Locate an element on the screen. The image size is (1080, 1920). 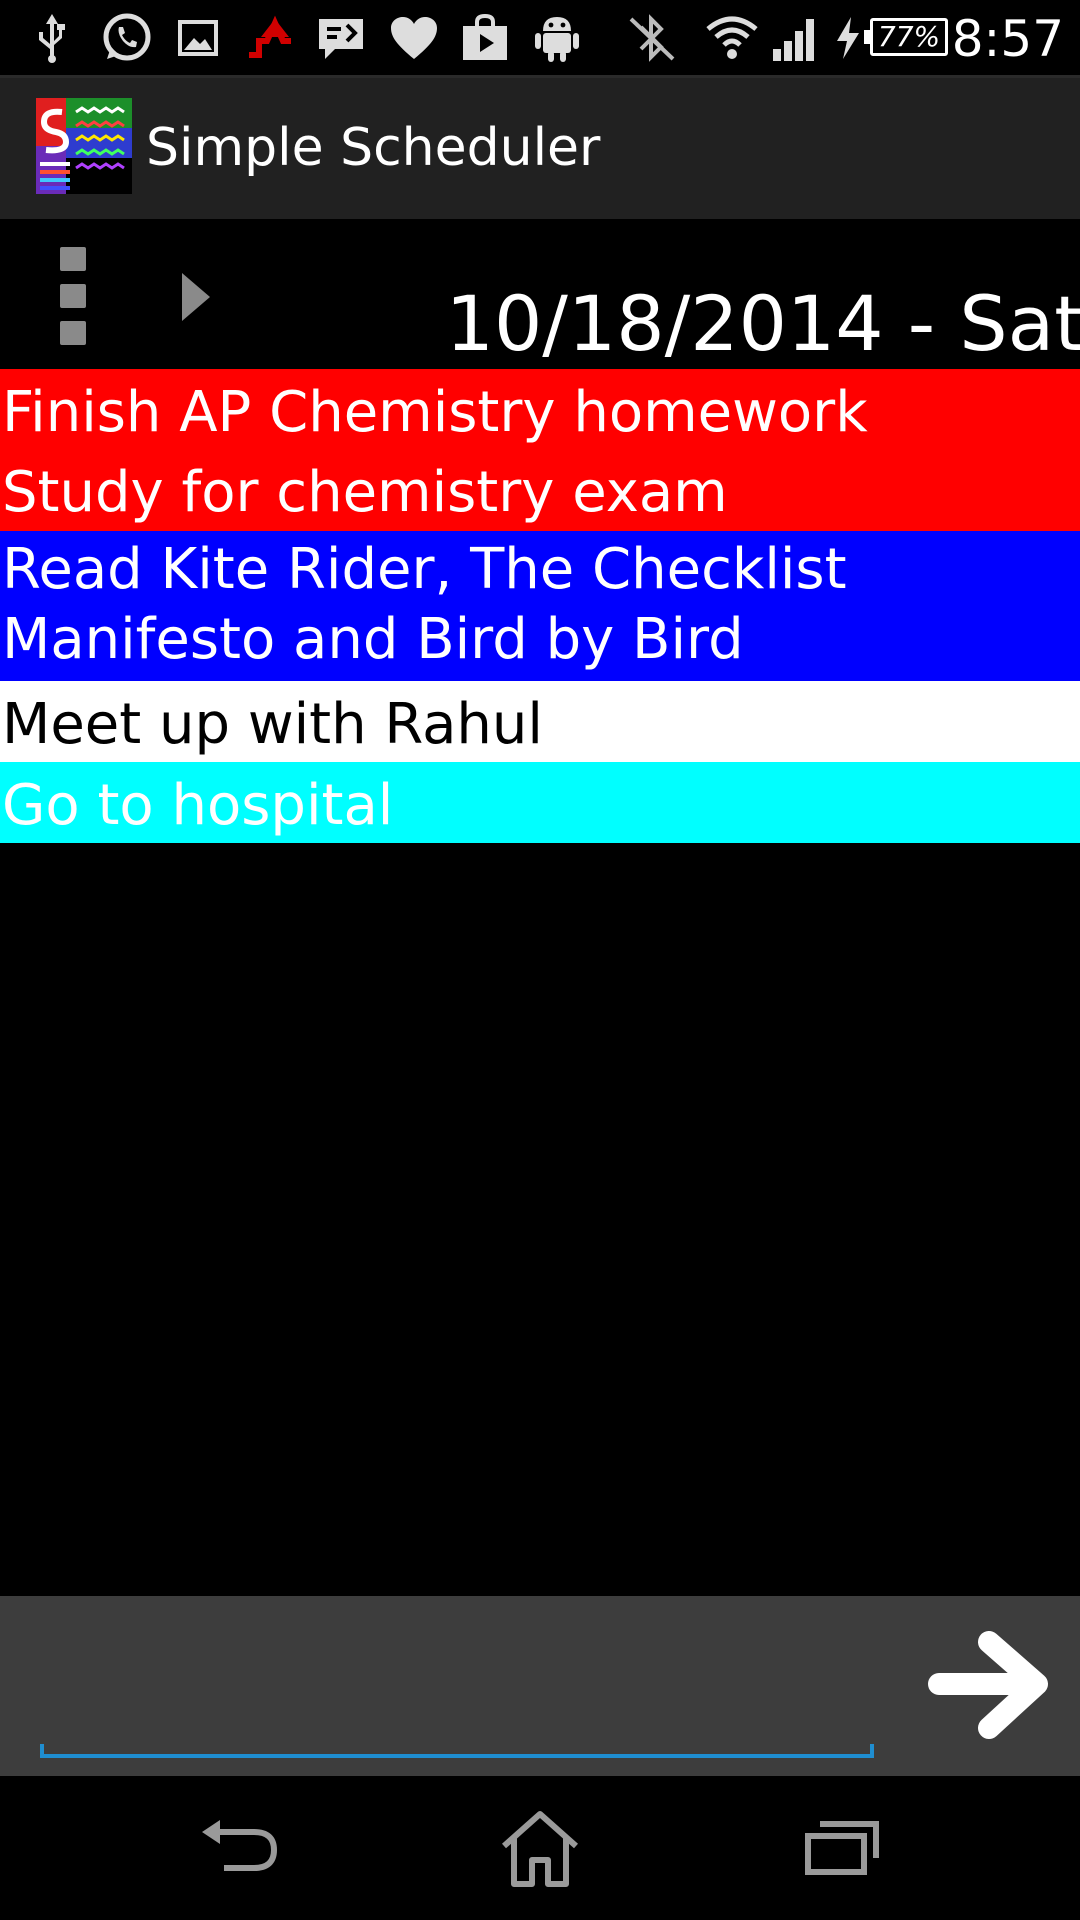
back-icon is located at coordinates (240, 1855).